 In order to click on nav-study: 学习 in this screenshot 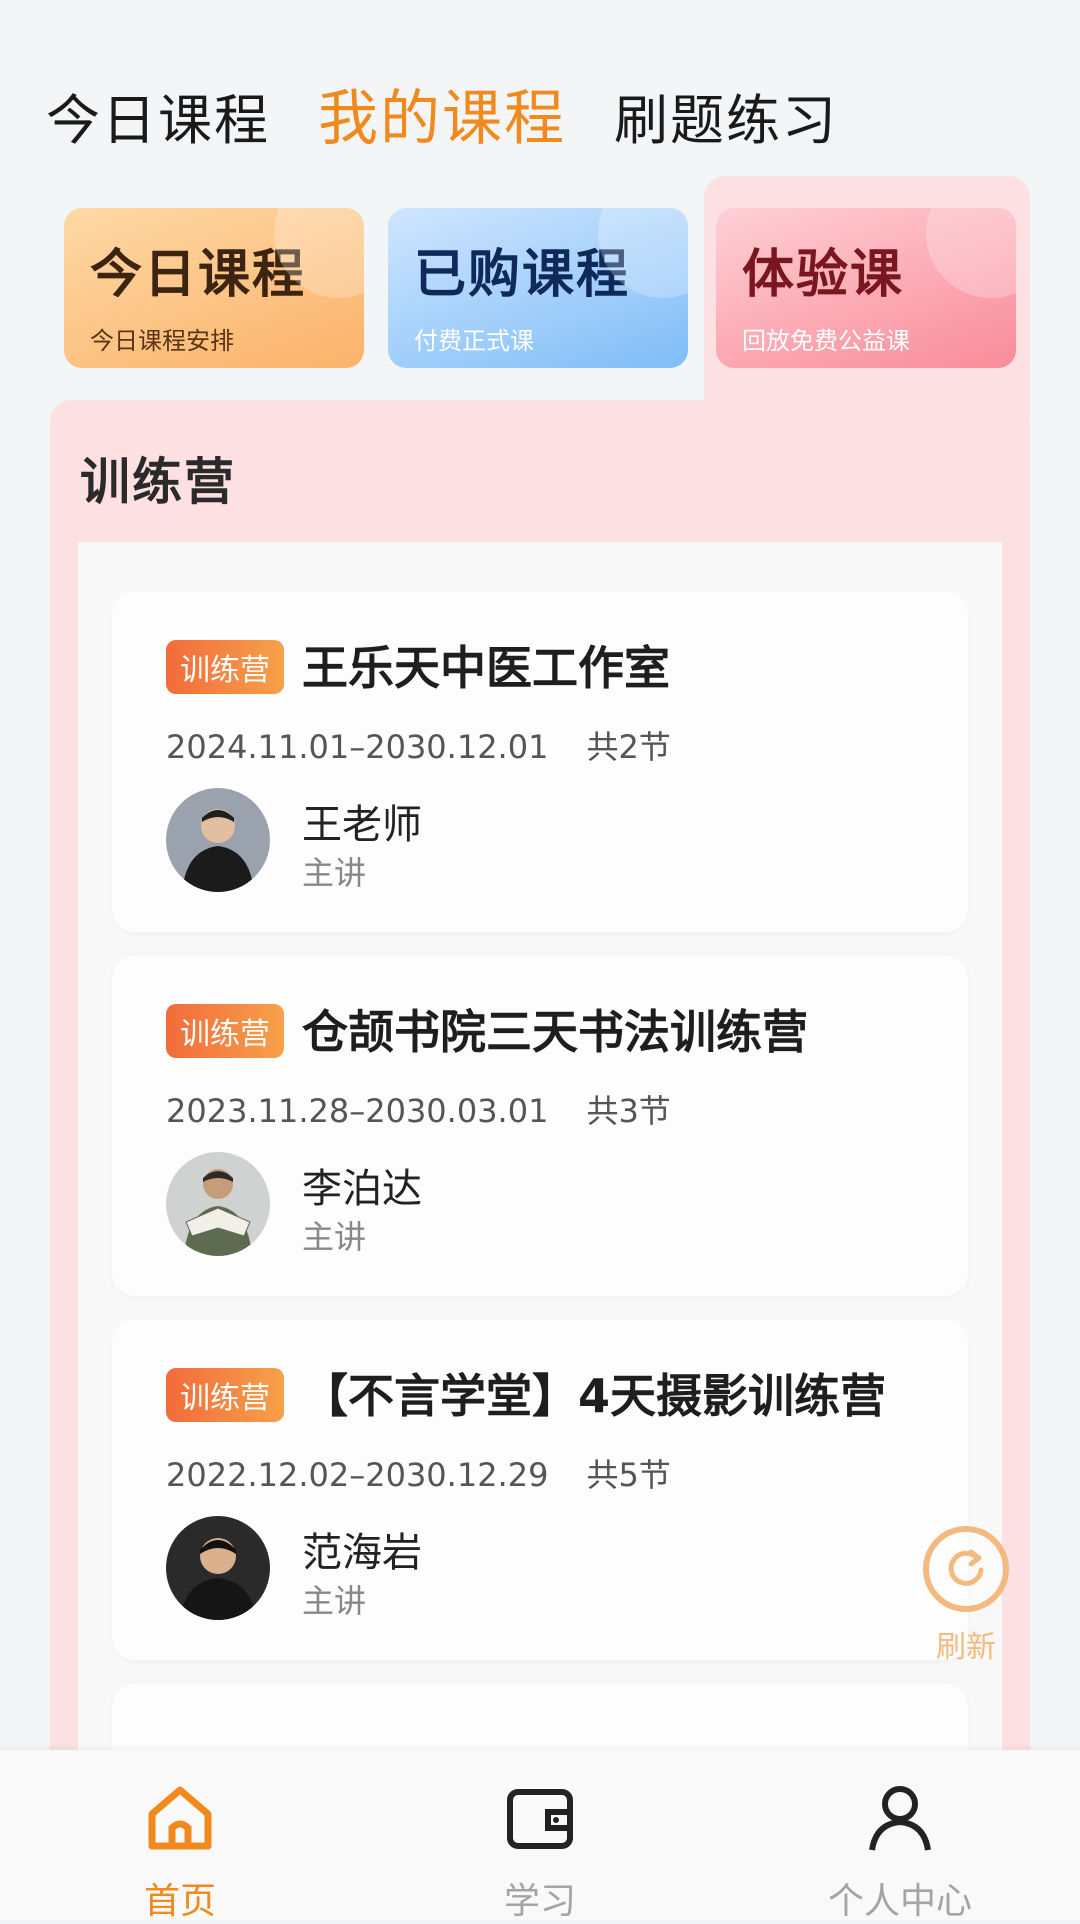, I will do `click(540, 1836)`.